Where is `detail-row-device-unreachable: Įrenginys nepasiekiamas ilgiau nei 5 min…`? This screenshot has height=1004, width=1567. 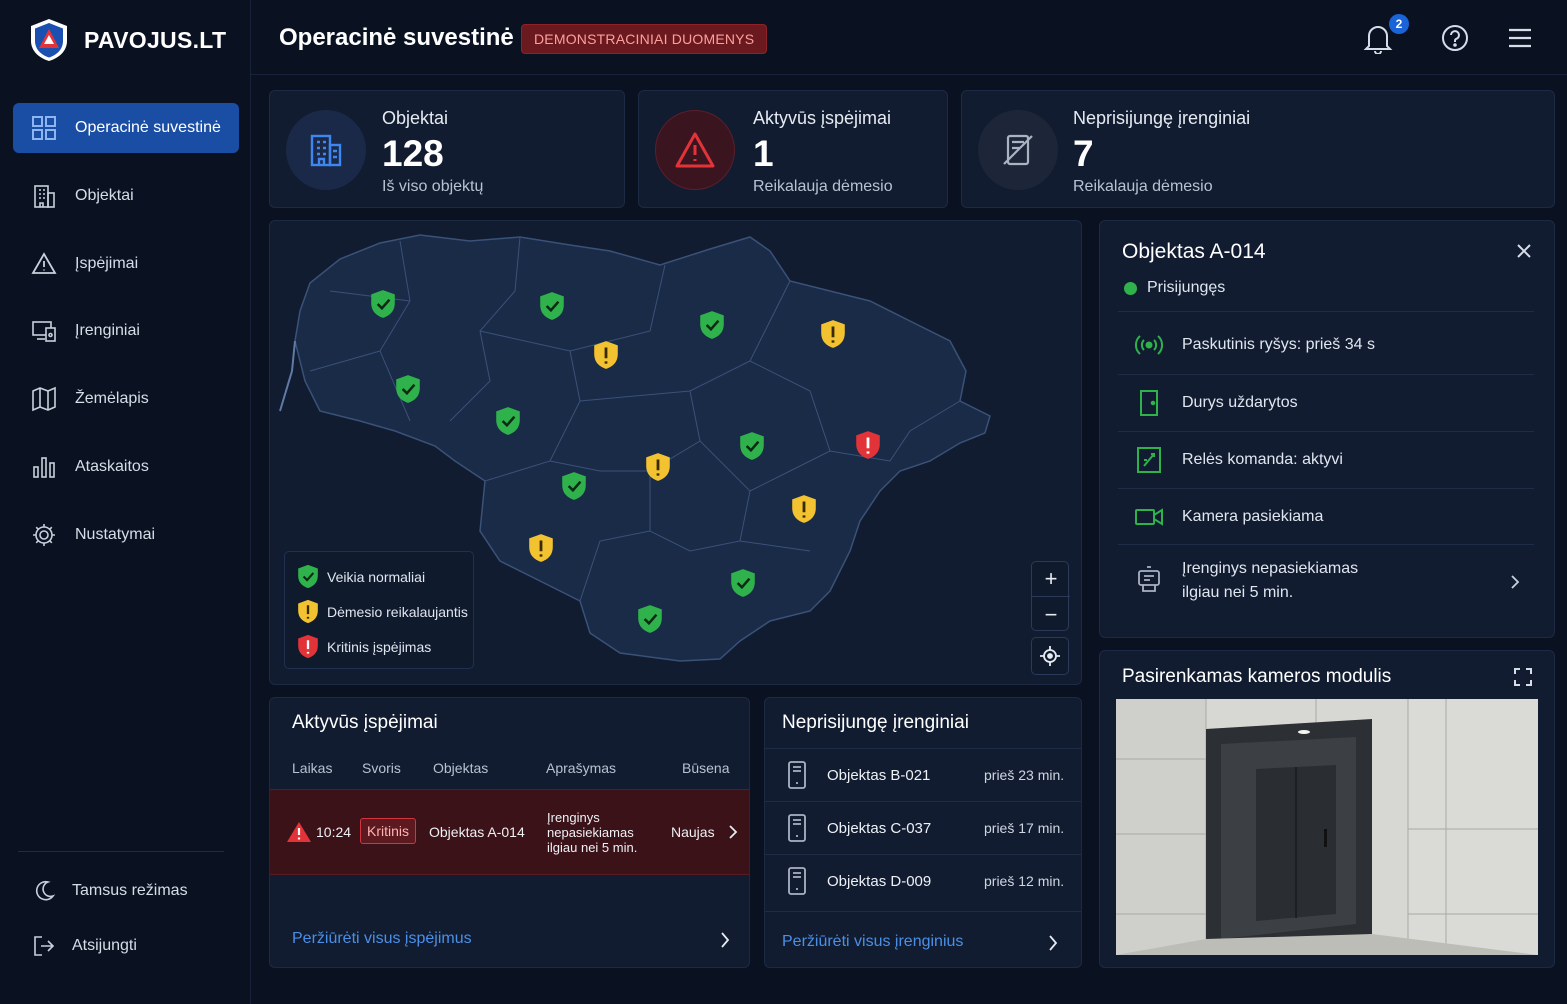 detail-row-device-unreachable: Įrenginys nepasiekiamas ilgiau nei 5 min… is located at coordinates (1326, 580).